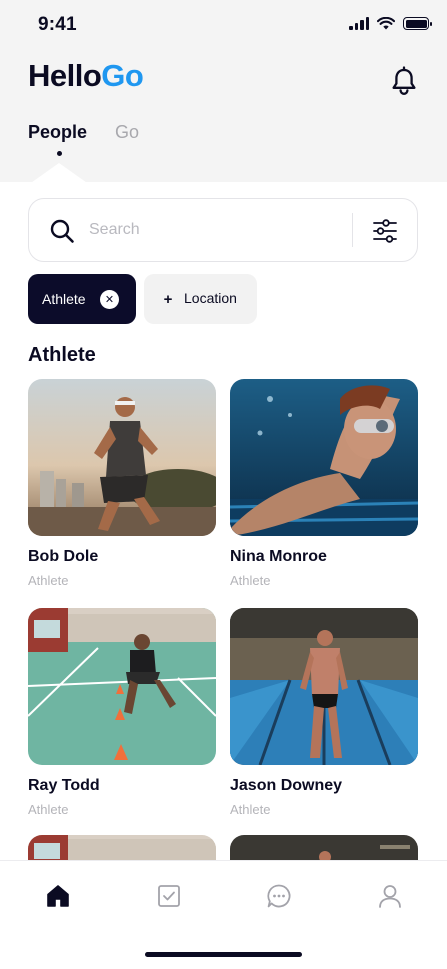  I want to click on checkbox-icon, so click(169, 896).